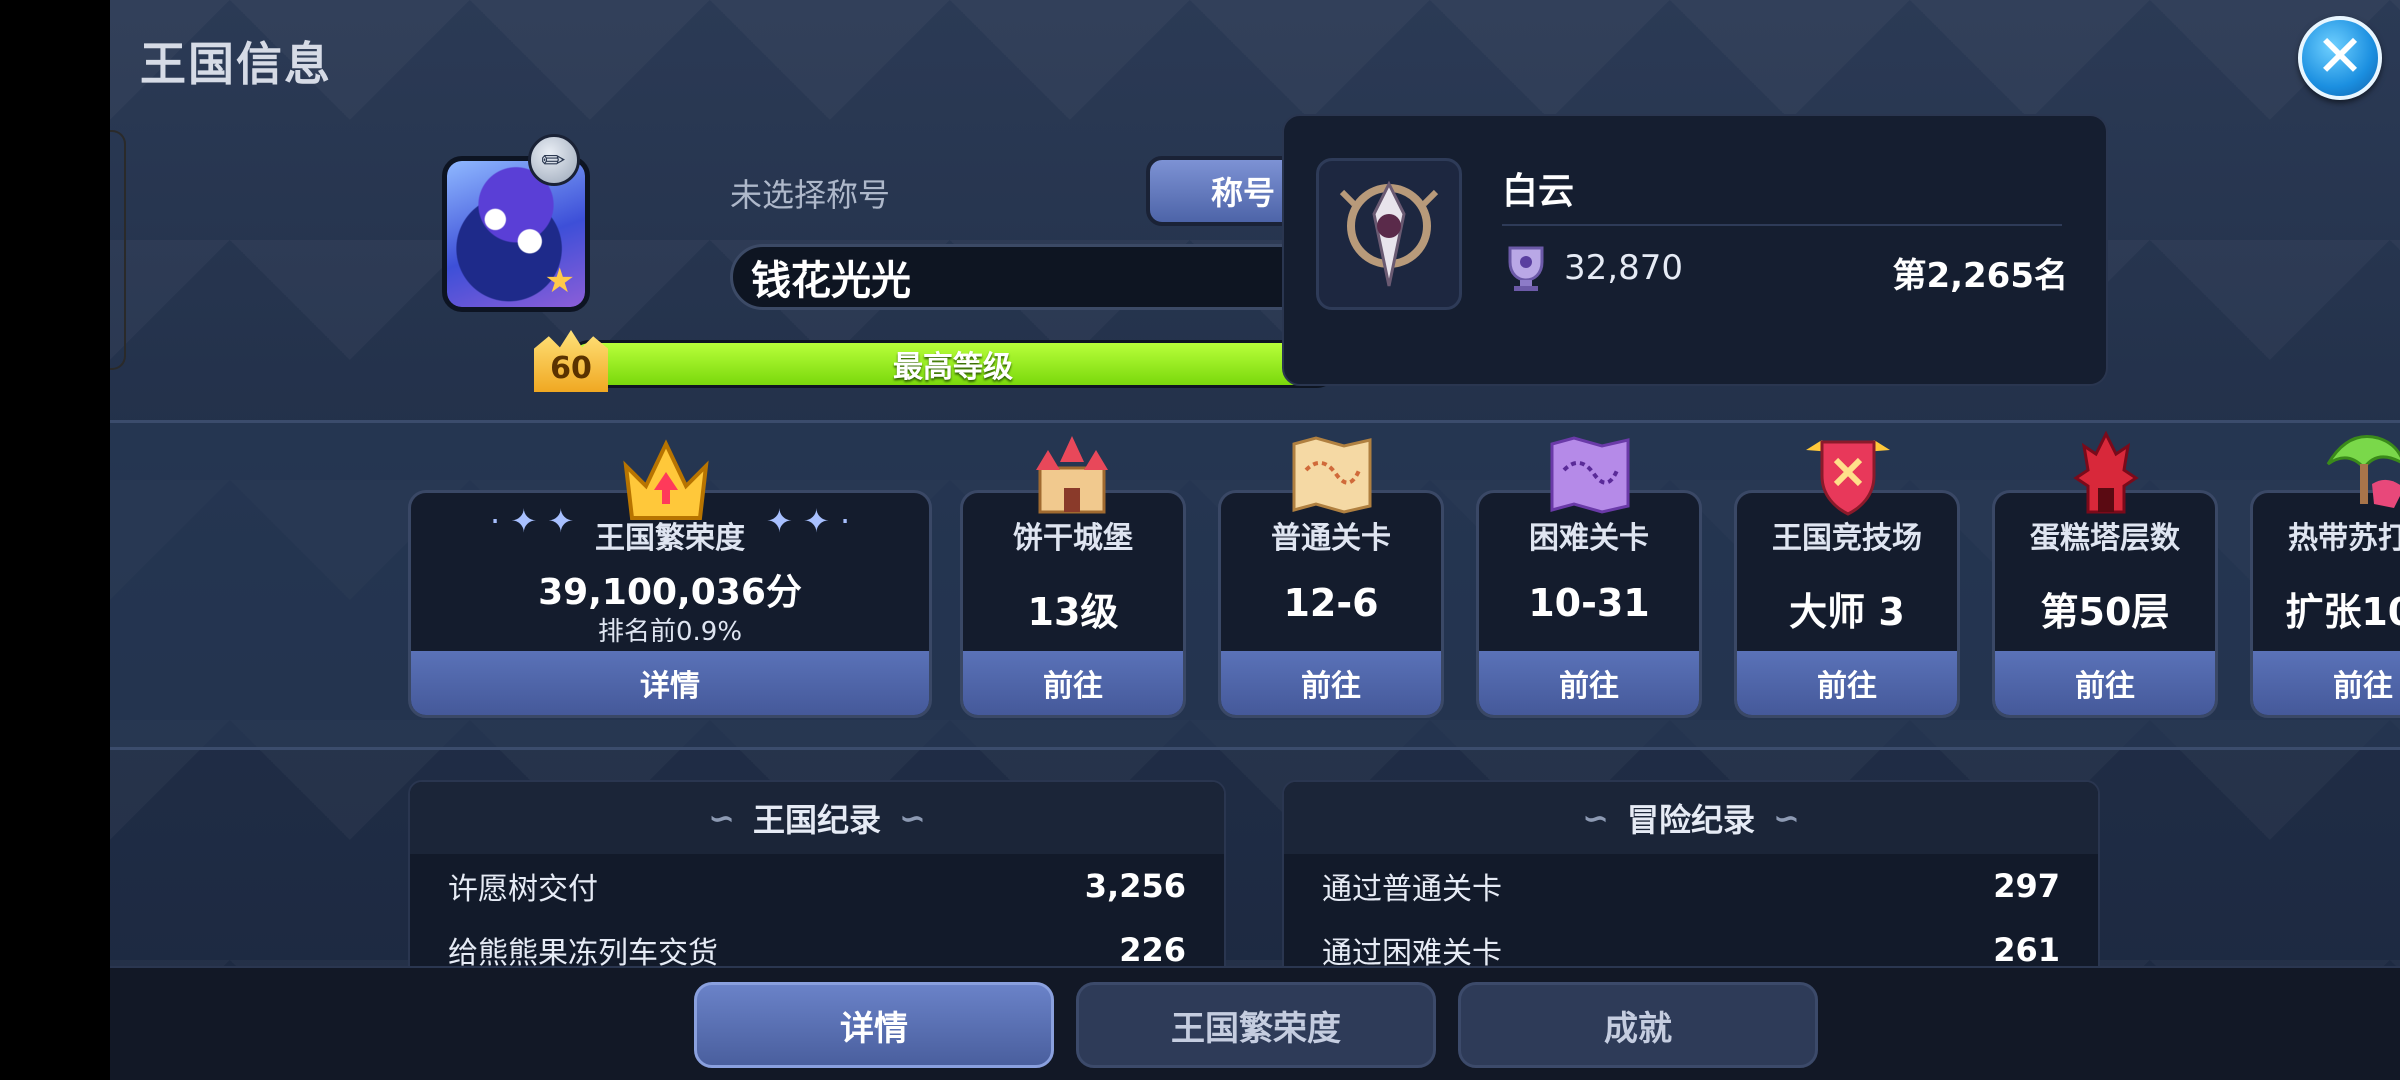 The height and width of the screenshot is (1080, 2400). I want to click on record-header: ∽ 冒险纪录 ∽, so click(1691, 818).